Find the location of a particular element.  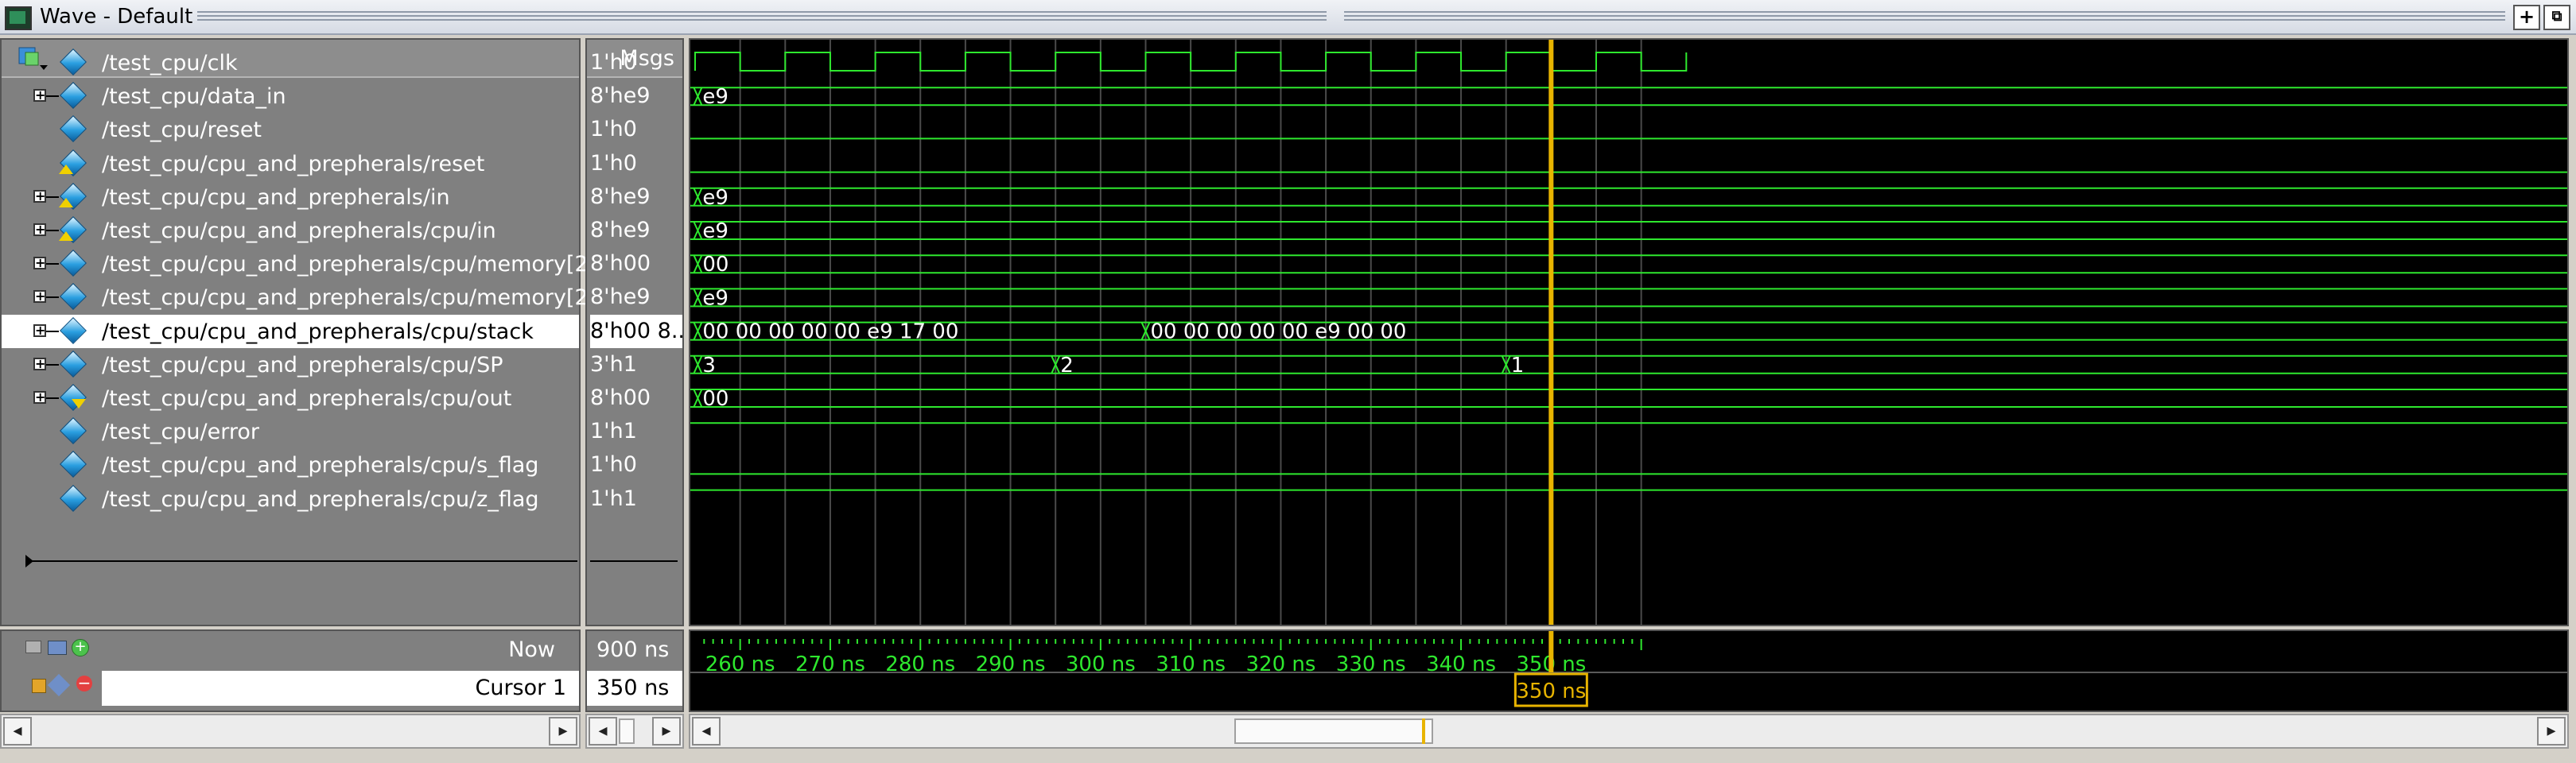

cpu-cpu-in-bus-label: e9 is located at coordinates (715, 231).